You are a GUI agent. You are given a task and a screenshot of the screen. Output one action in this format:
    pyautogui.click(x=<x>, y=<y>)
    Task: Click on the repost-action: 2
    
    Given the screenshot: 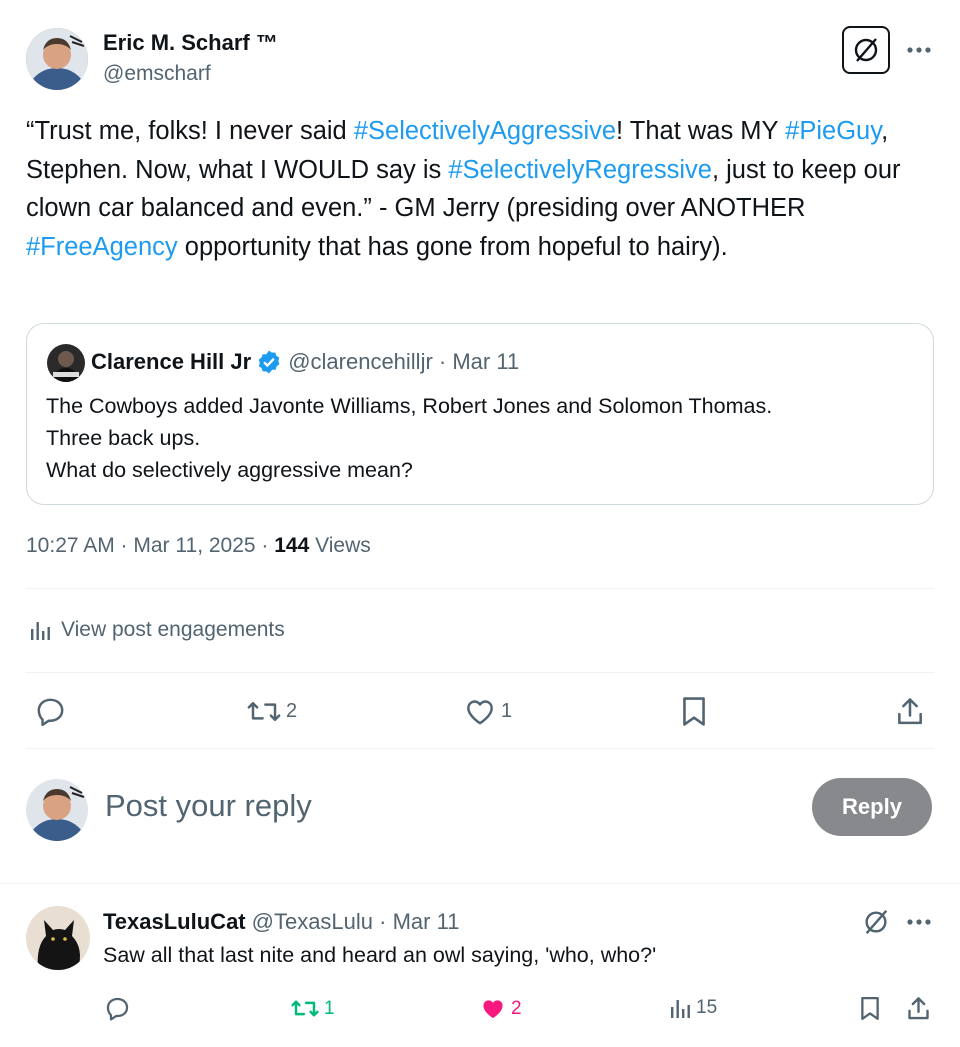 What is the action you would take?
    pyautogui.click(x=271, y=711)
    